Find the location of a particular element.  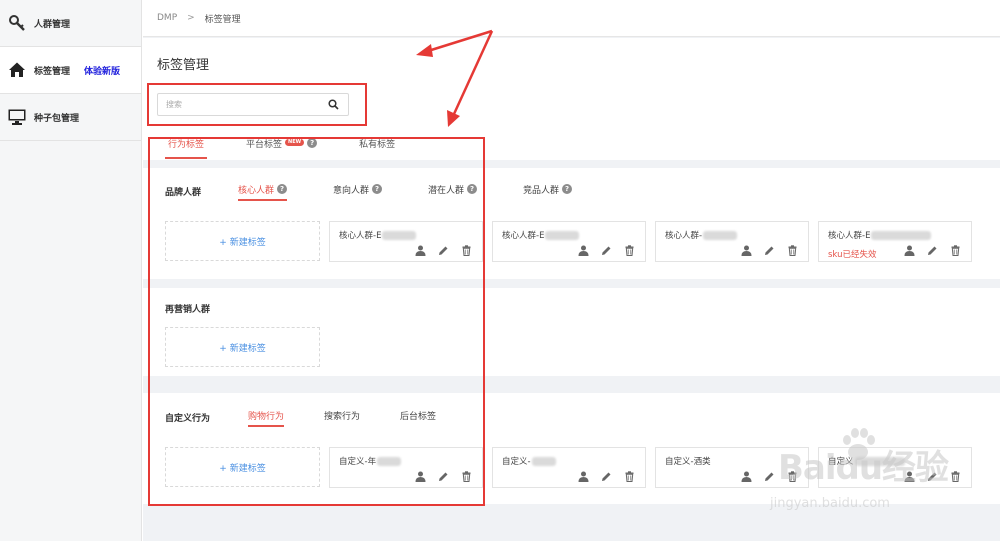

subtab-backend-tags: 后台标签 is located at coordinates (418, 418).